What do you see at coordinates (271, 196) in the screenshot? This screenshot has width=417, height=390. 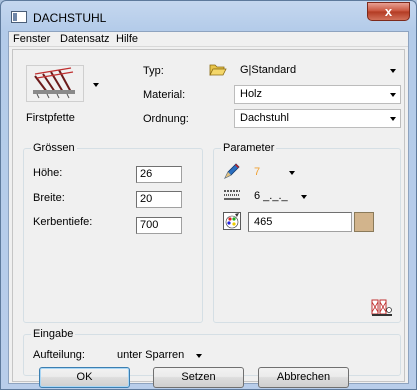 I see `linetype-value: 6 _._._` at bounding box center [271, 196].